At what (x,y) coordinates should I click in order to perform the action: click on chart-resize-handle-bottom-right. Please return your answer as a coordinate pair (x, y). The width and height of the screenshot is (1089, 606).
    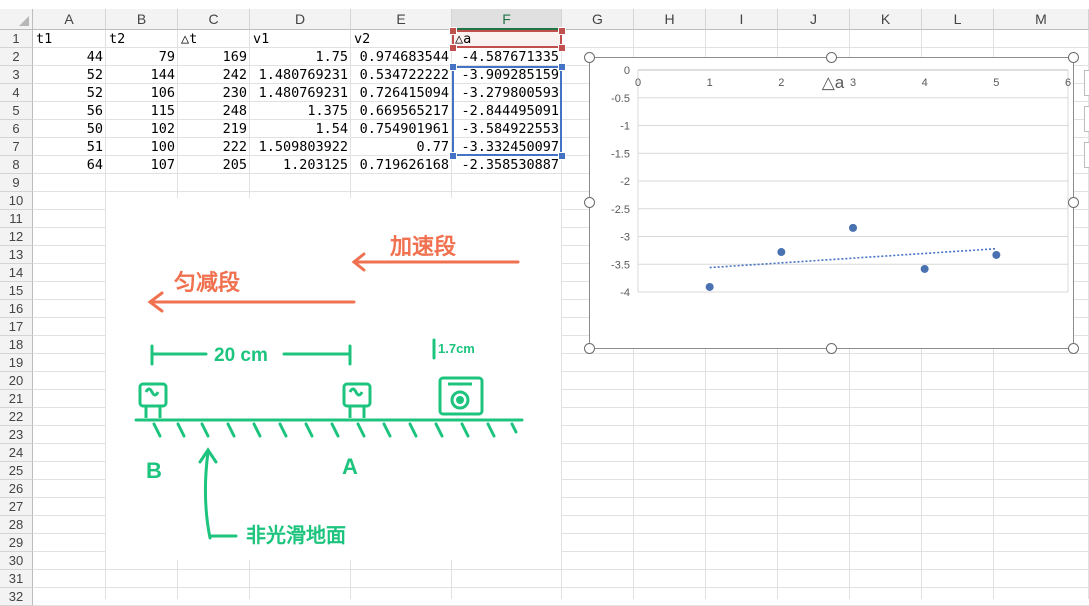
    Looking at the image, I should click on (1073, 348).